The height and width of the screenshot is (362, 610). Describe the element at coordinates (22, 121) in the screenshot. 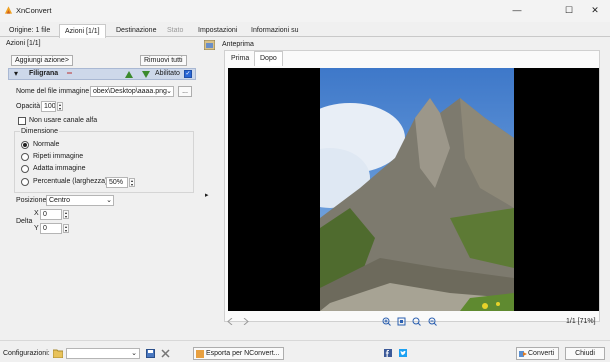

I see `no-alpha-checkbox` at that location.